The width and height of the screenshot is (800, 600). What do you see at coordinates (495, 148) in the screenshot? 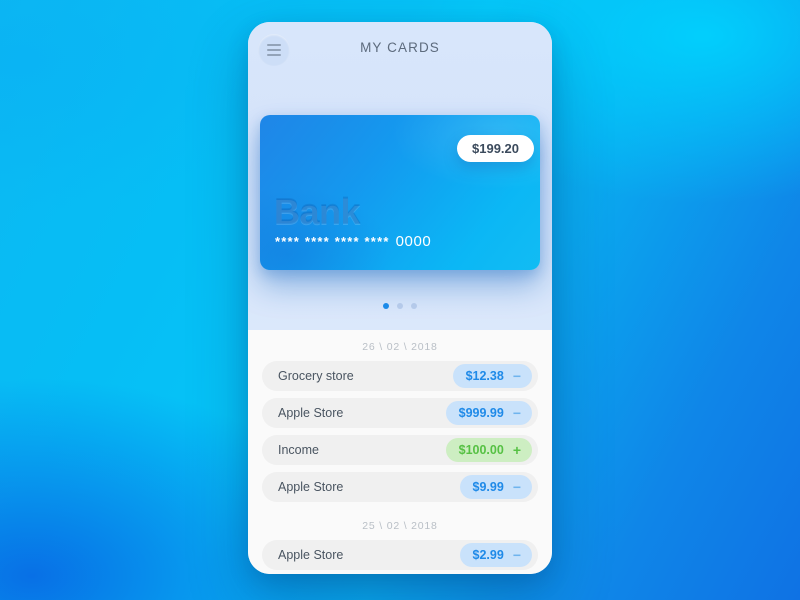
I see `card-balance-badge: $199.20` at bounding box center [495, 148].